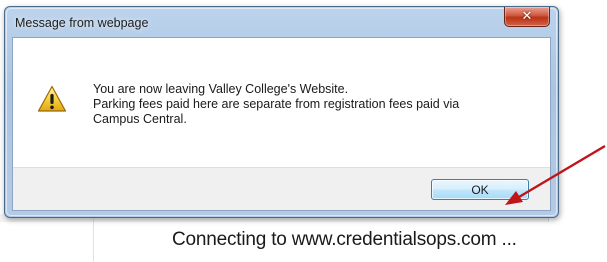 Image resolution: width=607 pixels, height=262 pixels. I want to click on close-icon: ✕, so click(527, 16).